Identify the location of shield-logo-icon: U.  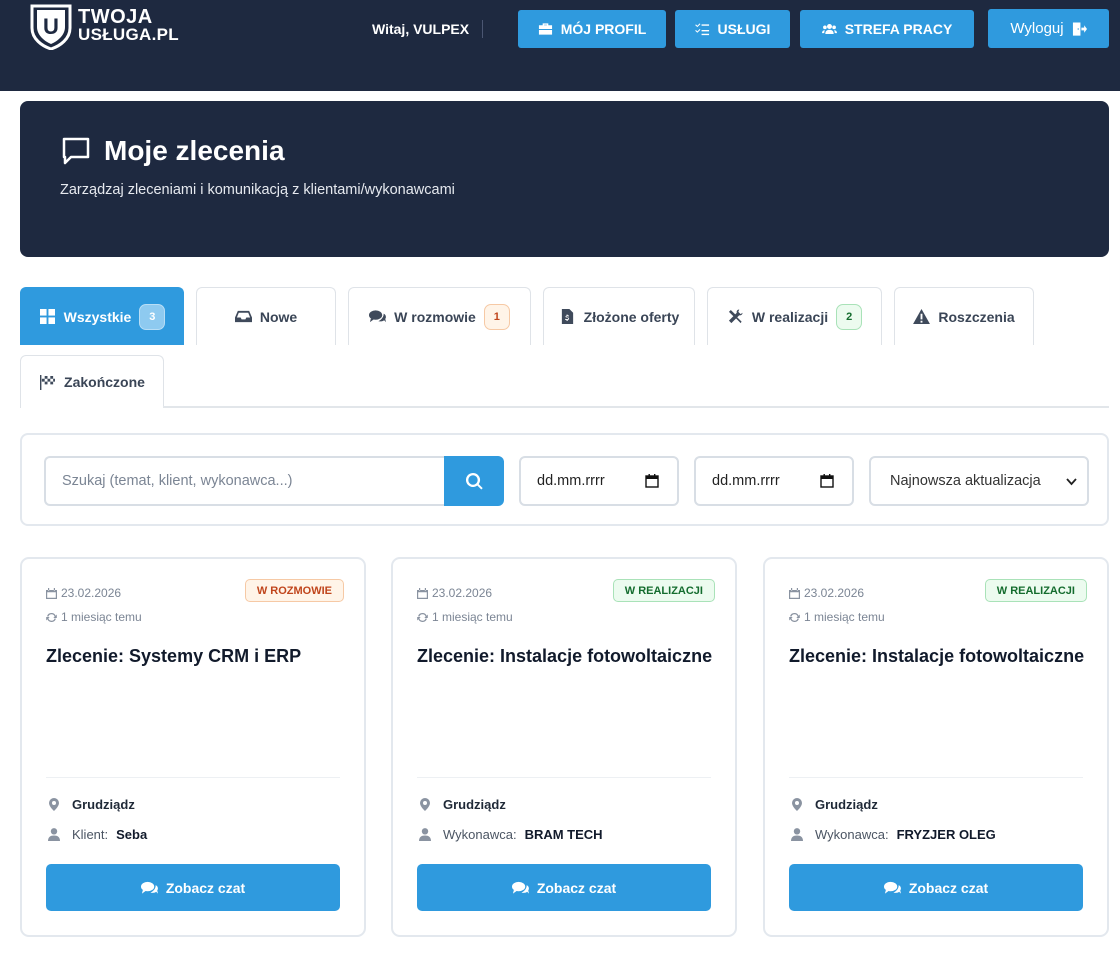
(51, 27).